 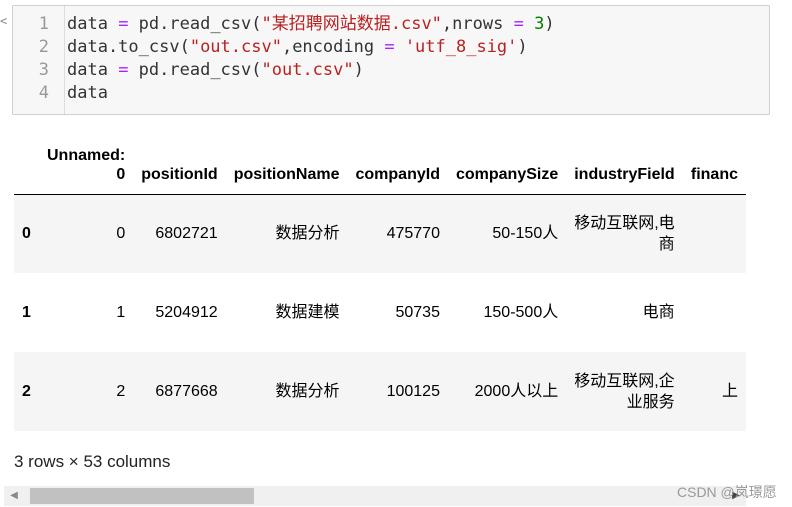 I want to click on table-cell: 移动互联网,企 业服务, so click(x=624, y=391).